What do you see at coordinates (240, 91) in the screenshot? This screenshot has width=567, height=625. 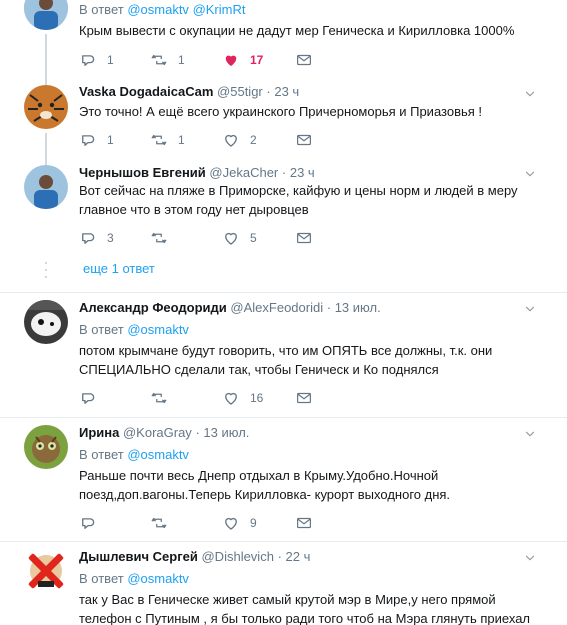 I see `author-handle: @55tigr` at bounding box center [240, 91].